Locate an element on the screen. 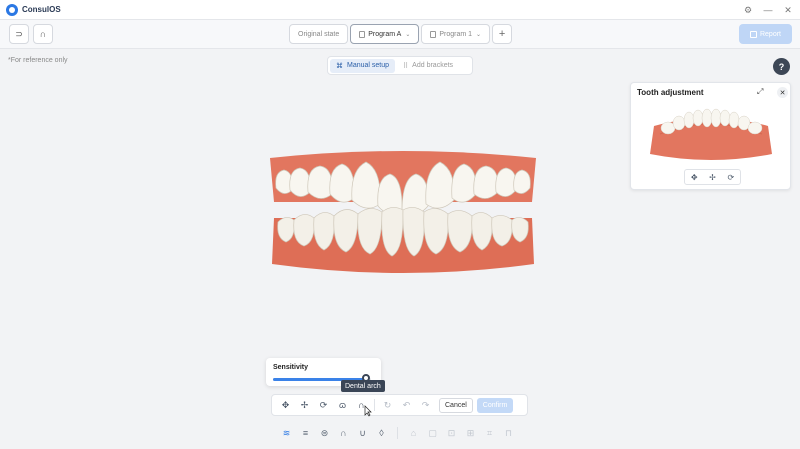 This screenshot has width=800, height=449. tab-label: Program 1 is located at coordinates (456, 34).